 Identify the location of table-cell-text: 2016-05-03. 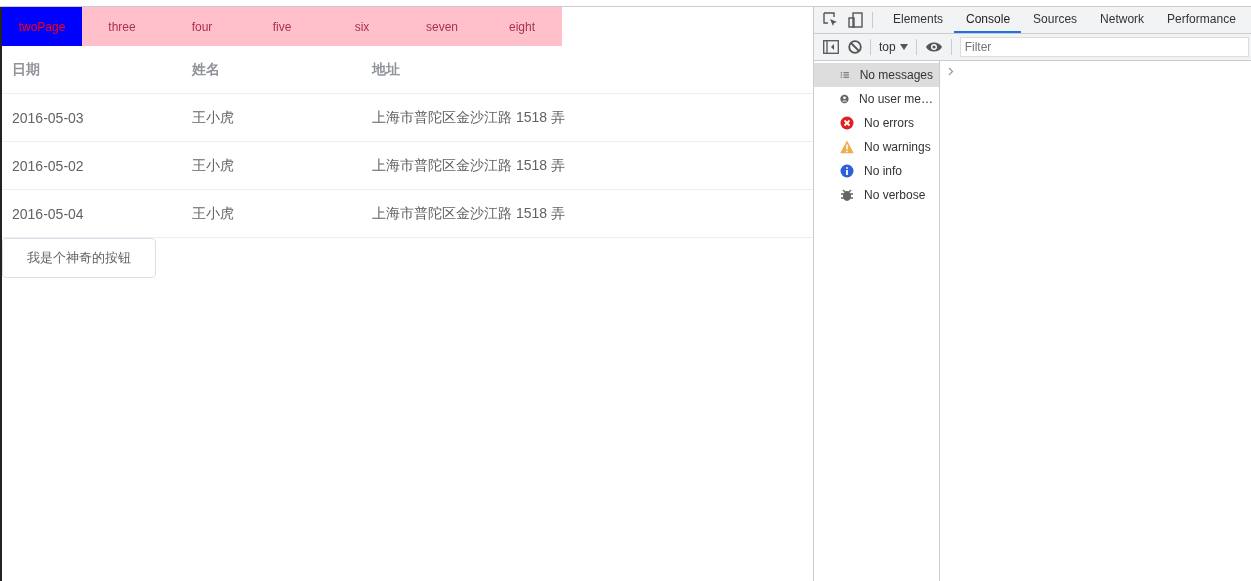
(48, 117).